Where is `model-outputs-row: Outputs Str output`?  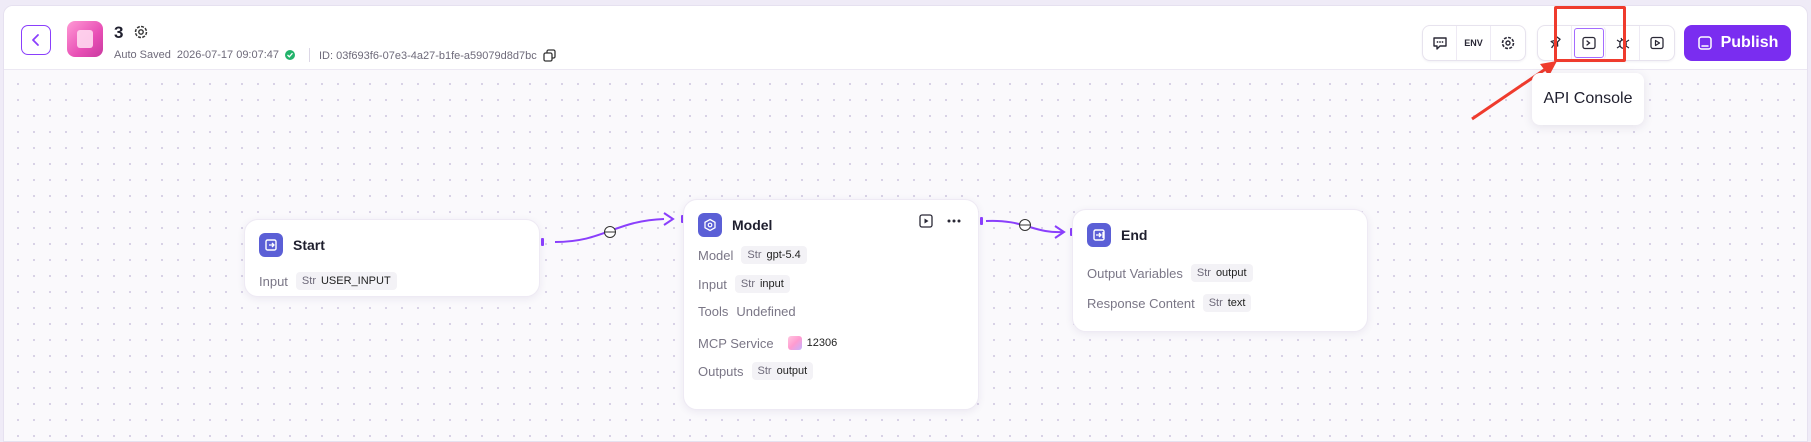
model-outputs-row: Outputs Str output is located at coordinates (756, 371).